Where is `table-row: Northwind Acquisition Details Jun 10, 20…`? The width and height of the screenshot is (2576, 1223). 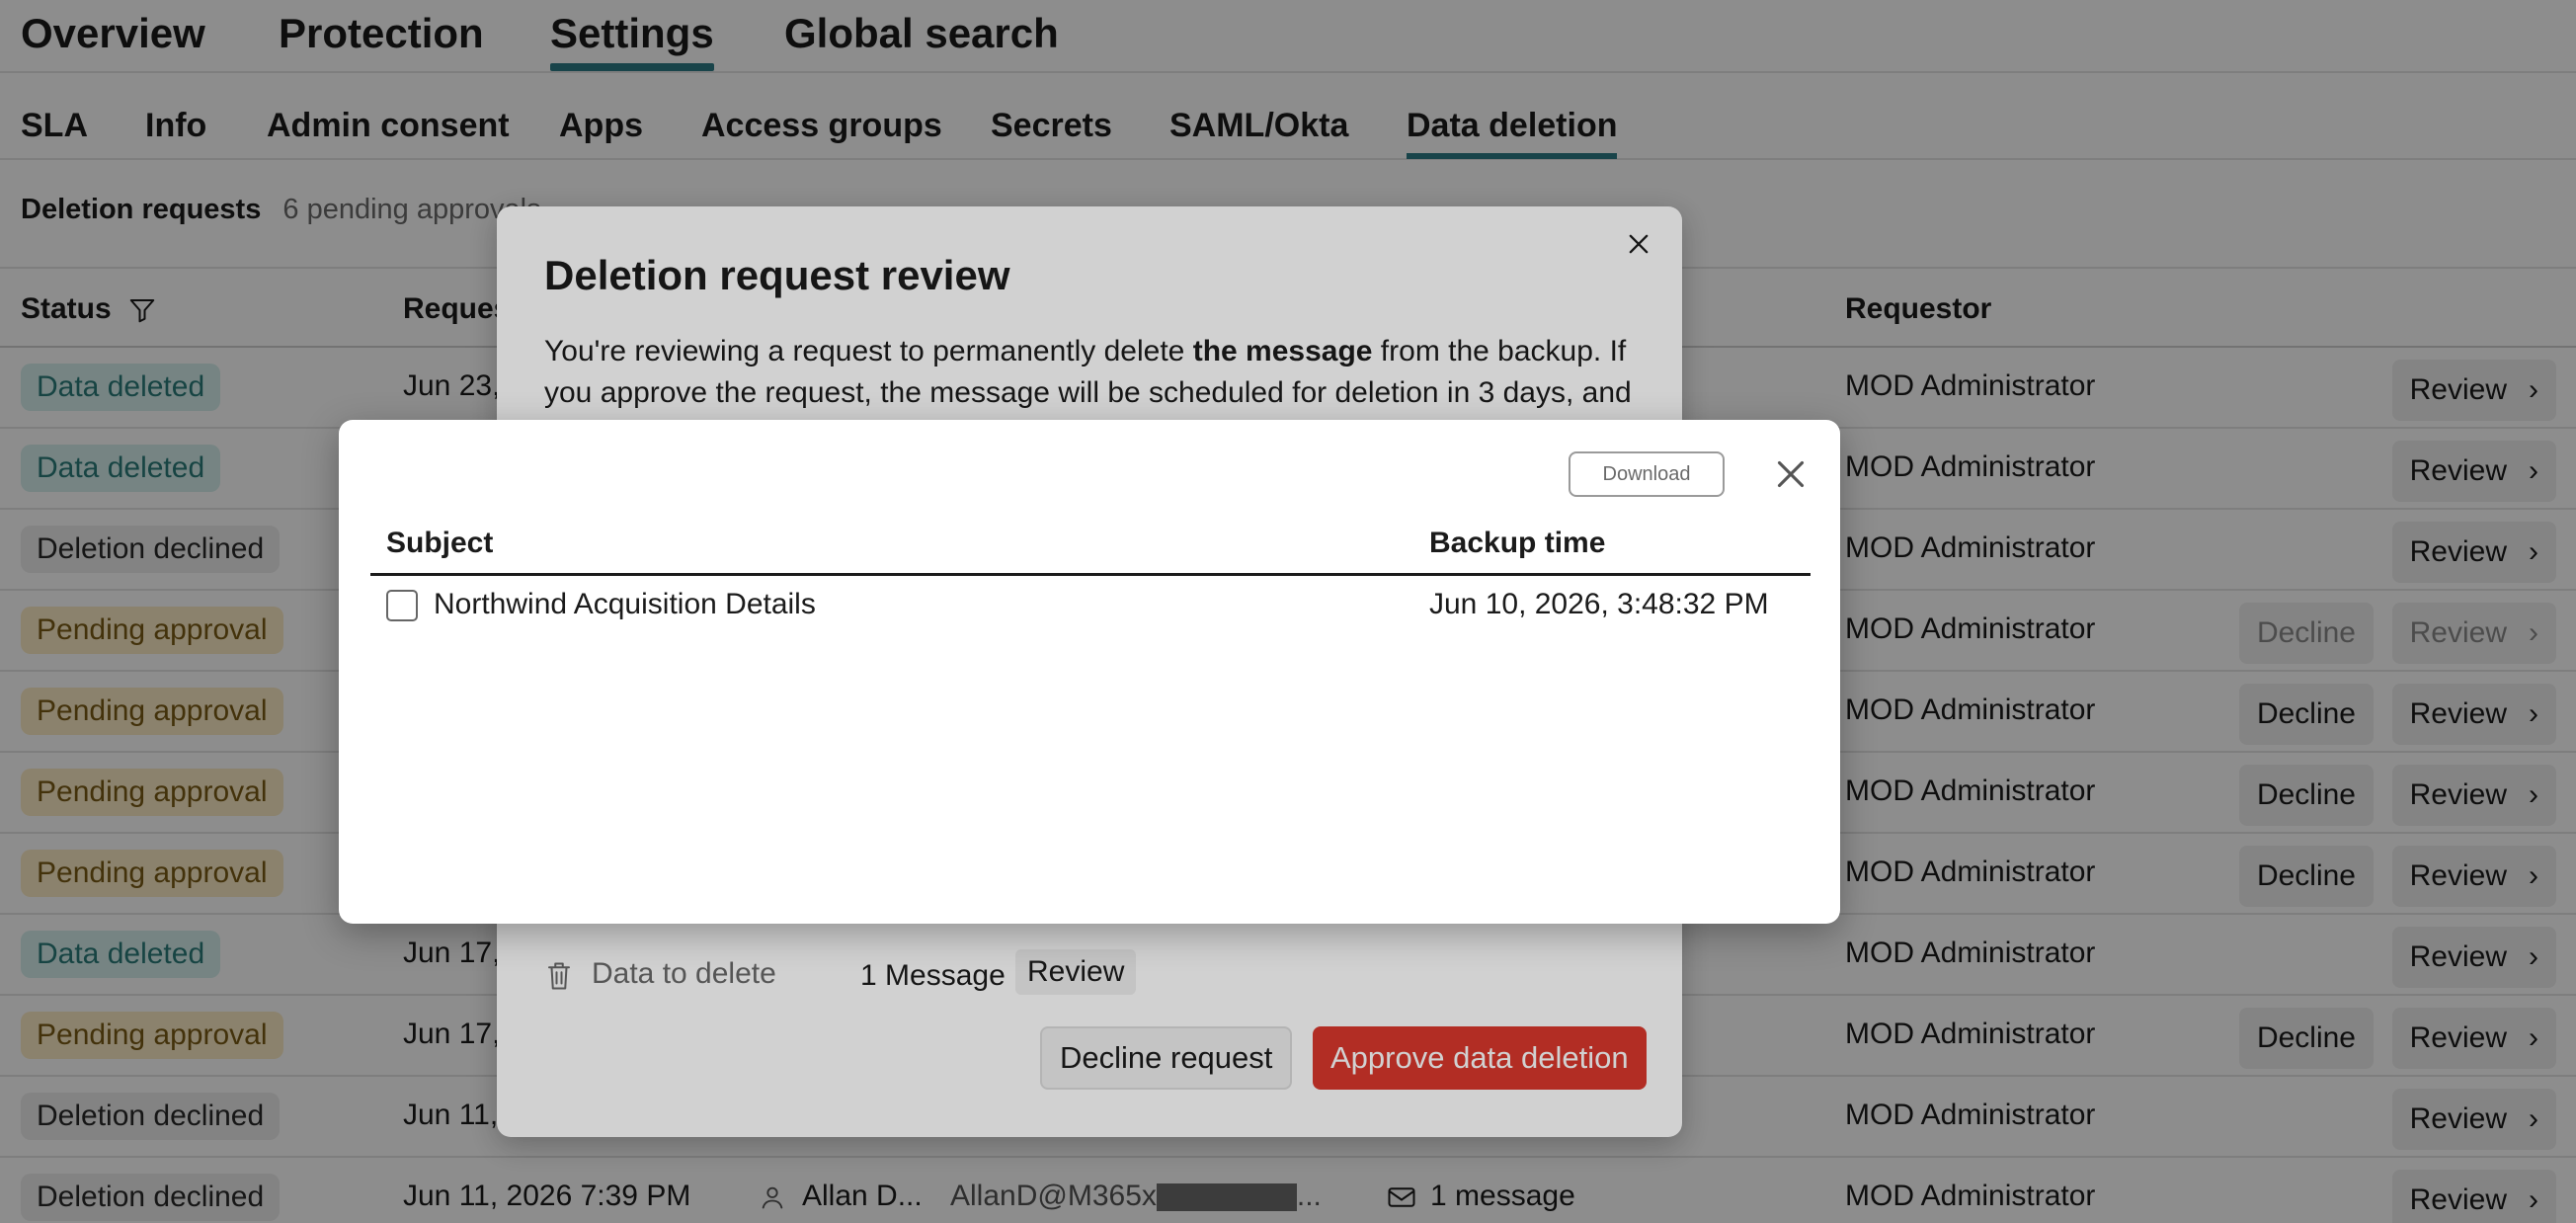 table-row: Northwind Acquisition Details Jun 10, 20… is located at coordinates (1090, 607).